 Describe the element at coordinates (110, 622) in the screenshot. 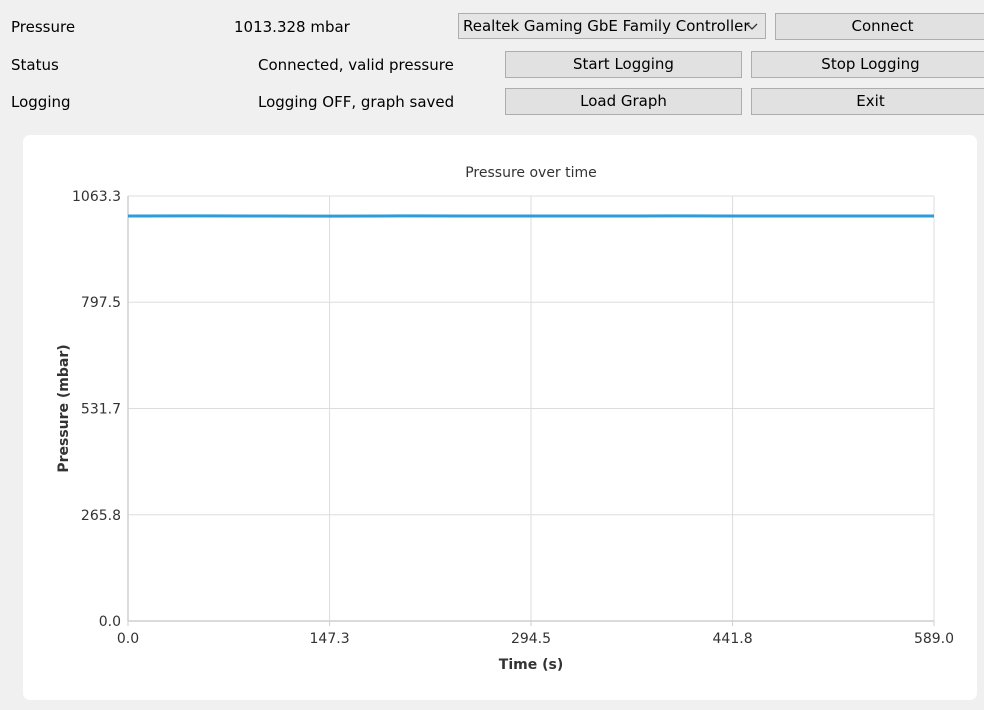

I see `y-tick-label: 0.0` at that location.